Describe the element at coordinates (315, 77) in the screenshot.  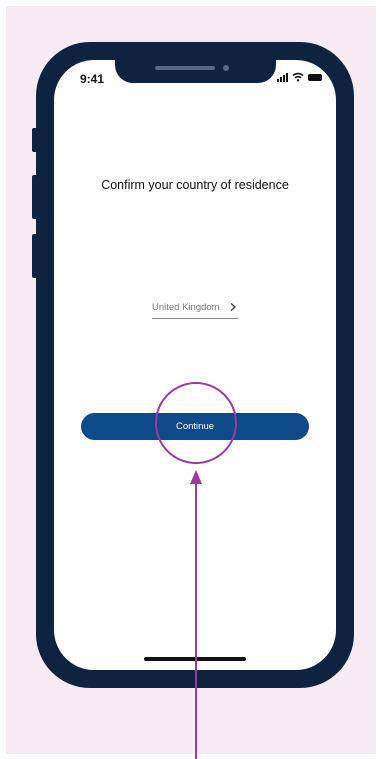
I see `battery-icon` at that location.